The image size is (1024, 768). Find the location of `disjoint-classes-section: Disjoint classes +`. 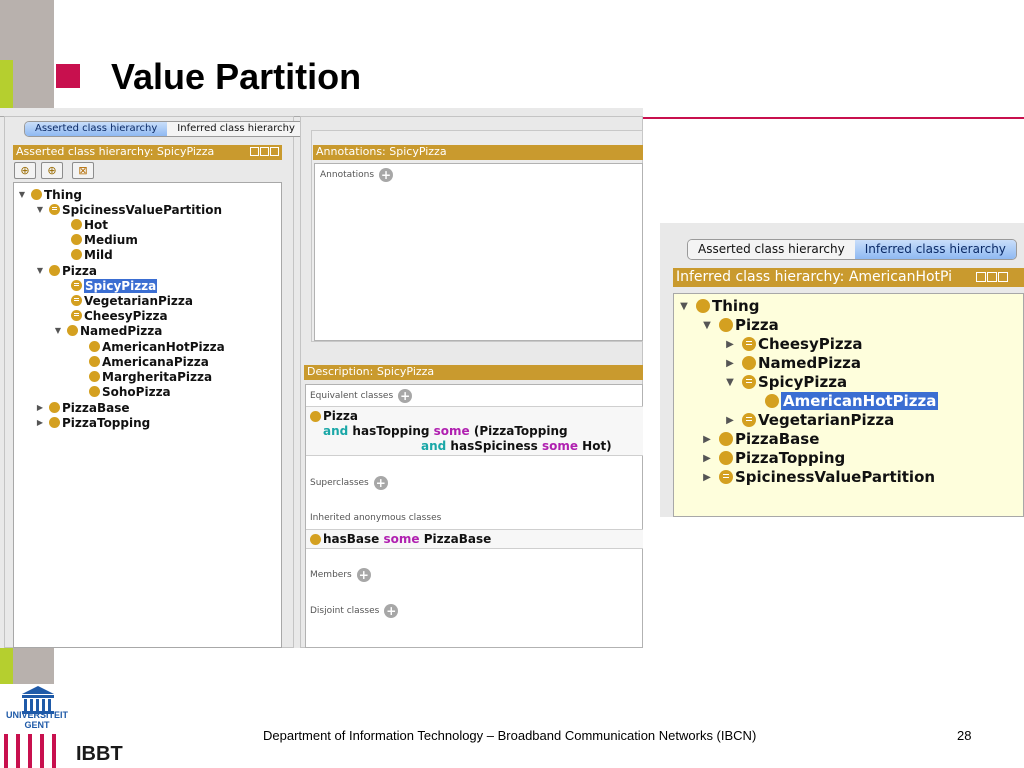

disjoint-classes-section: Disjoint classes + is located at coordinates (354, 611).